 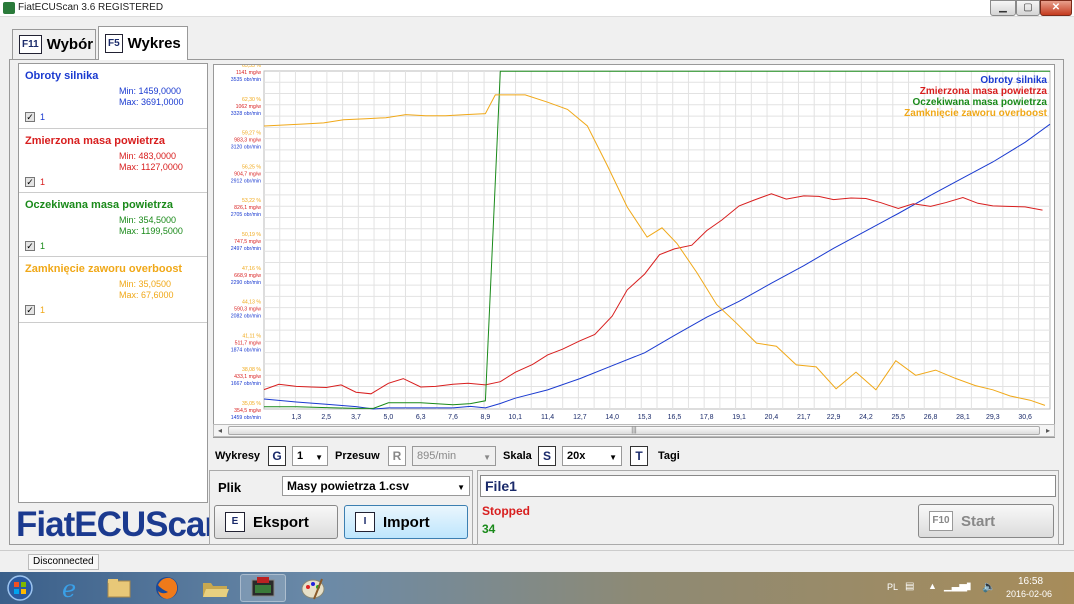 I want to click on y-tick-label: 62,30 %, so click(x=251, y=100).